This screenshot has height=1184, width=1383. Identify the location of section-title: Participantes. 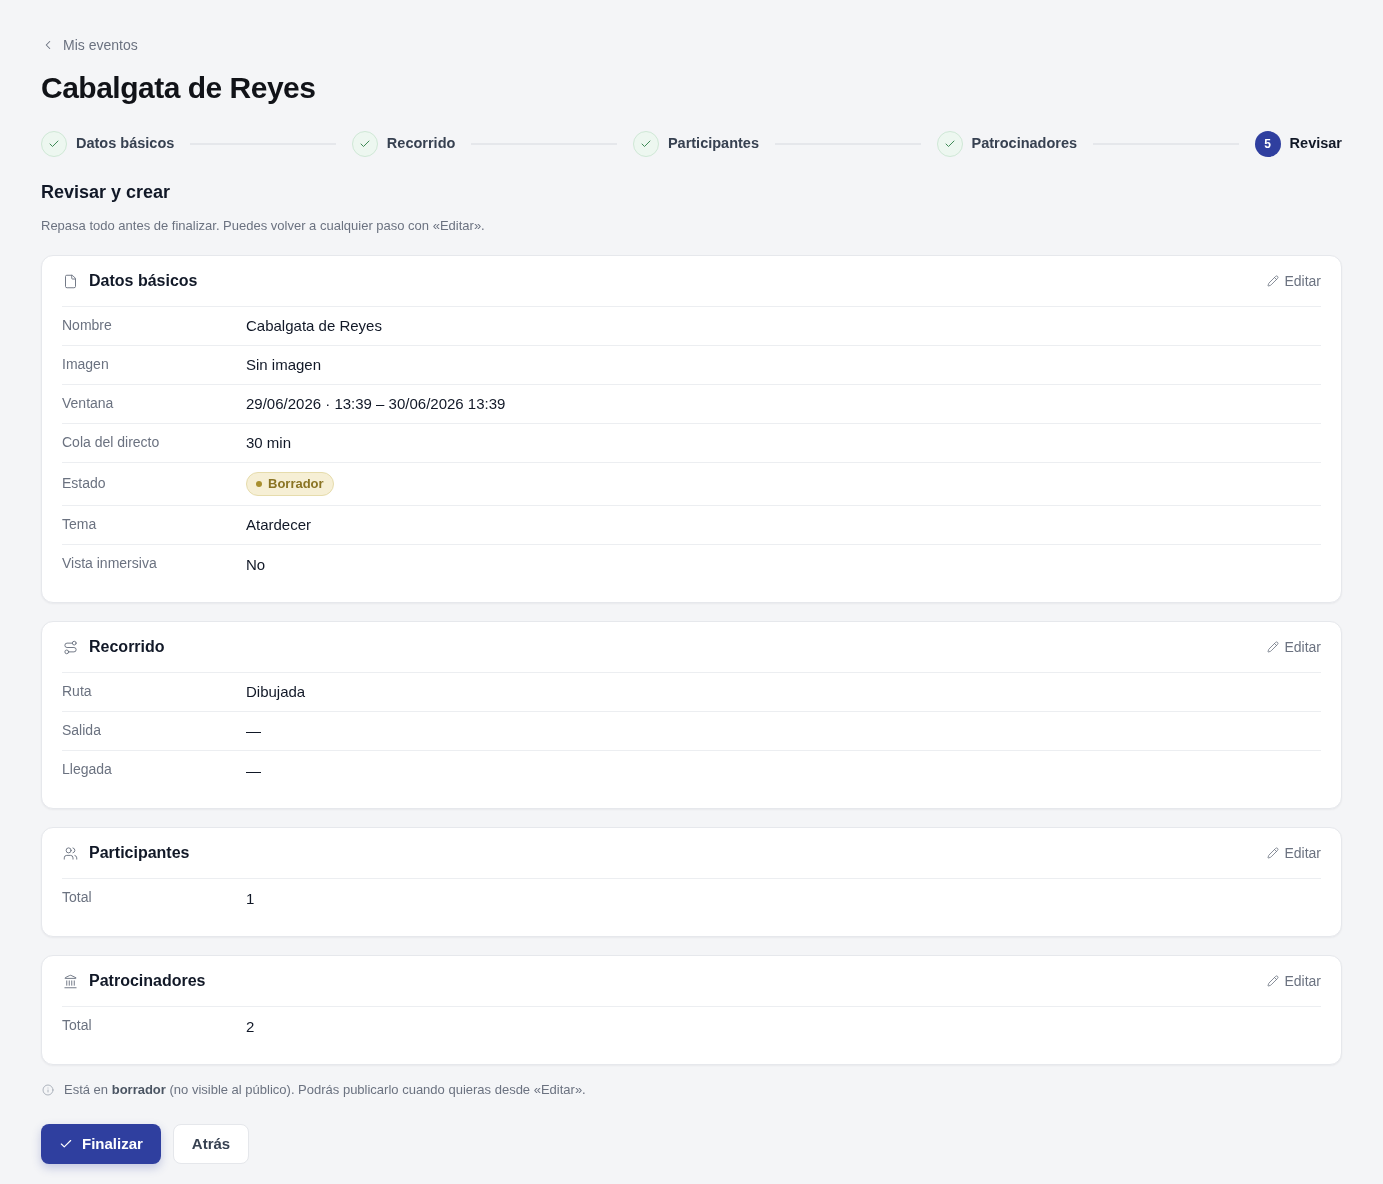
(139, 853).